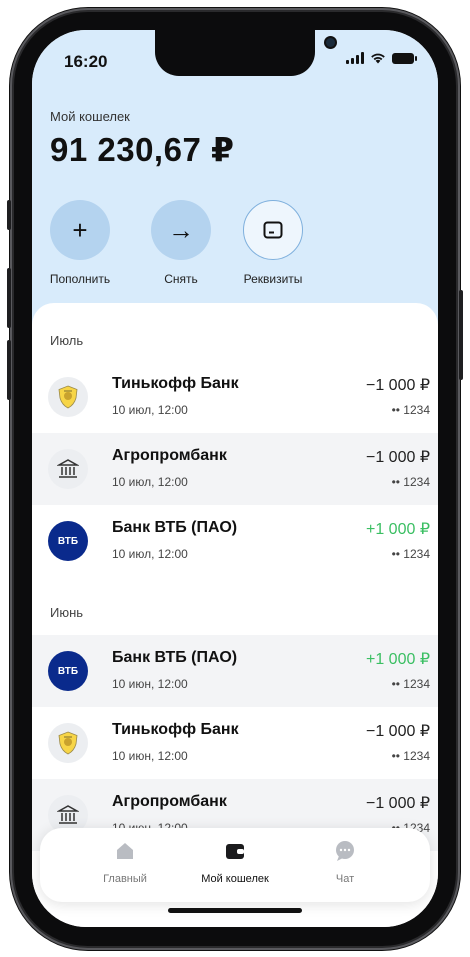 The width and height of the screenshot is (470, 957). Describe the element at coordinates (80, 279) in the screenshot. I see `top-up-label: Пополнить` at that location.